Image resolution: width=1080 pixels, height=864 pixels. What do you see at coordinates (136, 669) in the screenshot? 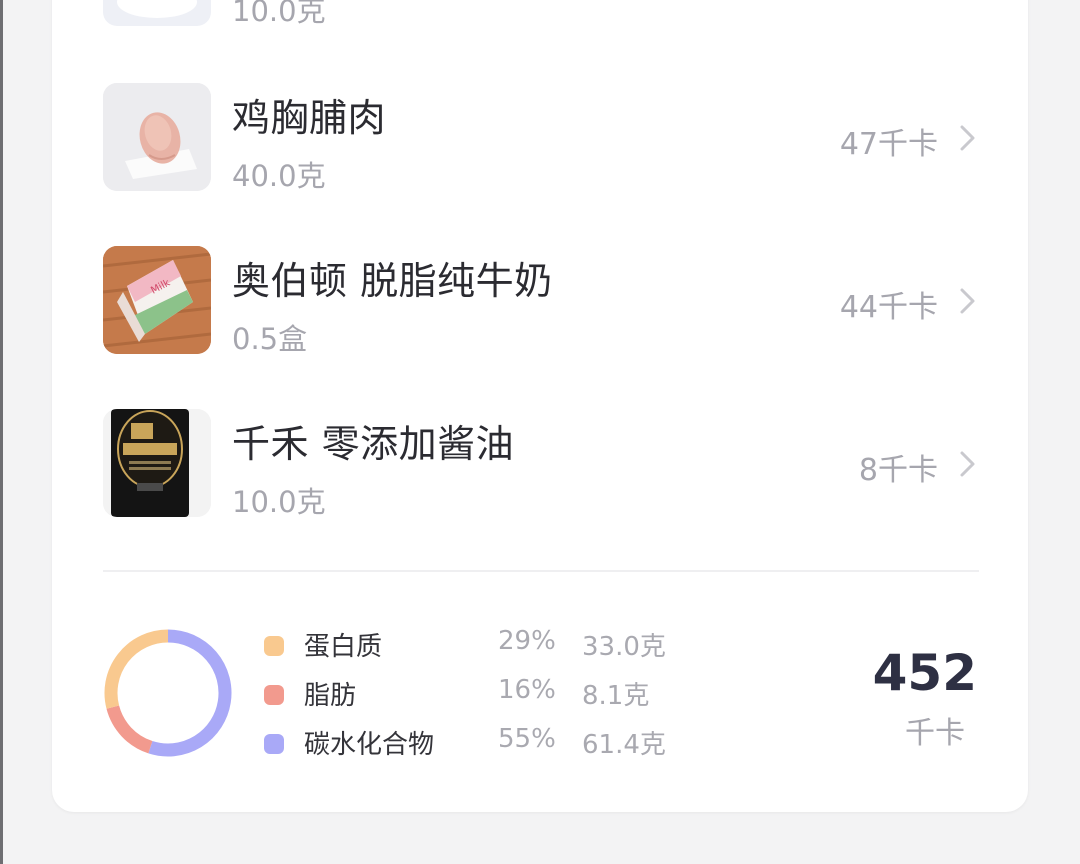
I see `protein-segment` at bounding box center [136, 669].